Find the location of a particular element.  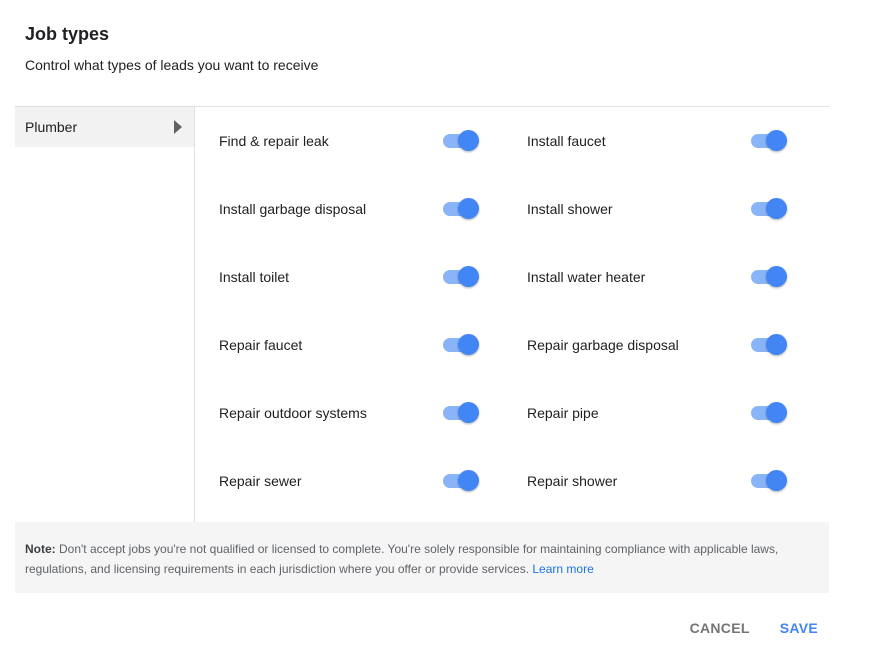

category-label: Plumber is located at coordinates (51, 127).